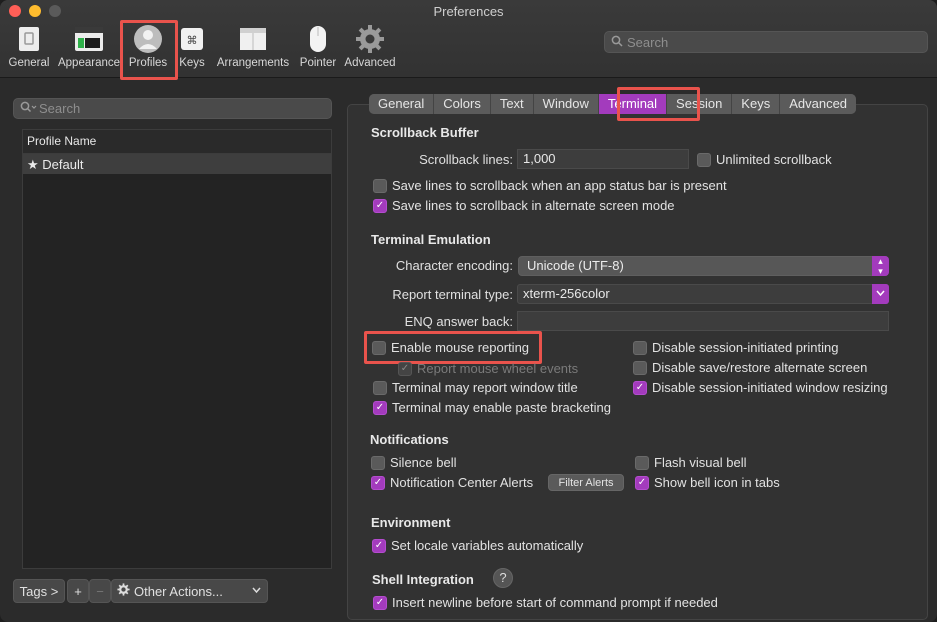 This screenshot has height=622, width=937. What do you see at coordinates (60, 108) in the screenshot?
I see `profile-search-placeholder: Search` at bounding box center [60, 108].